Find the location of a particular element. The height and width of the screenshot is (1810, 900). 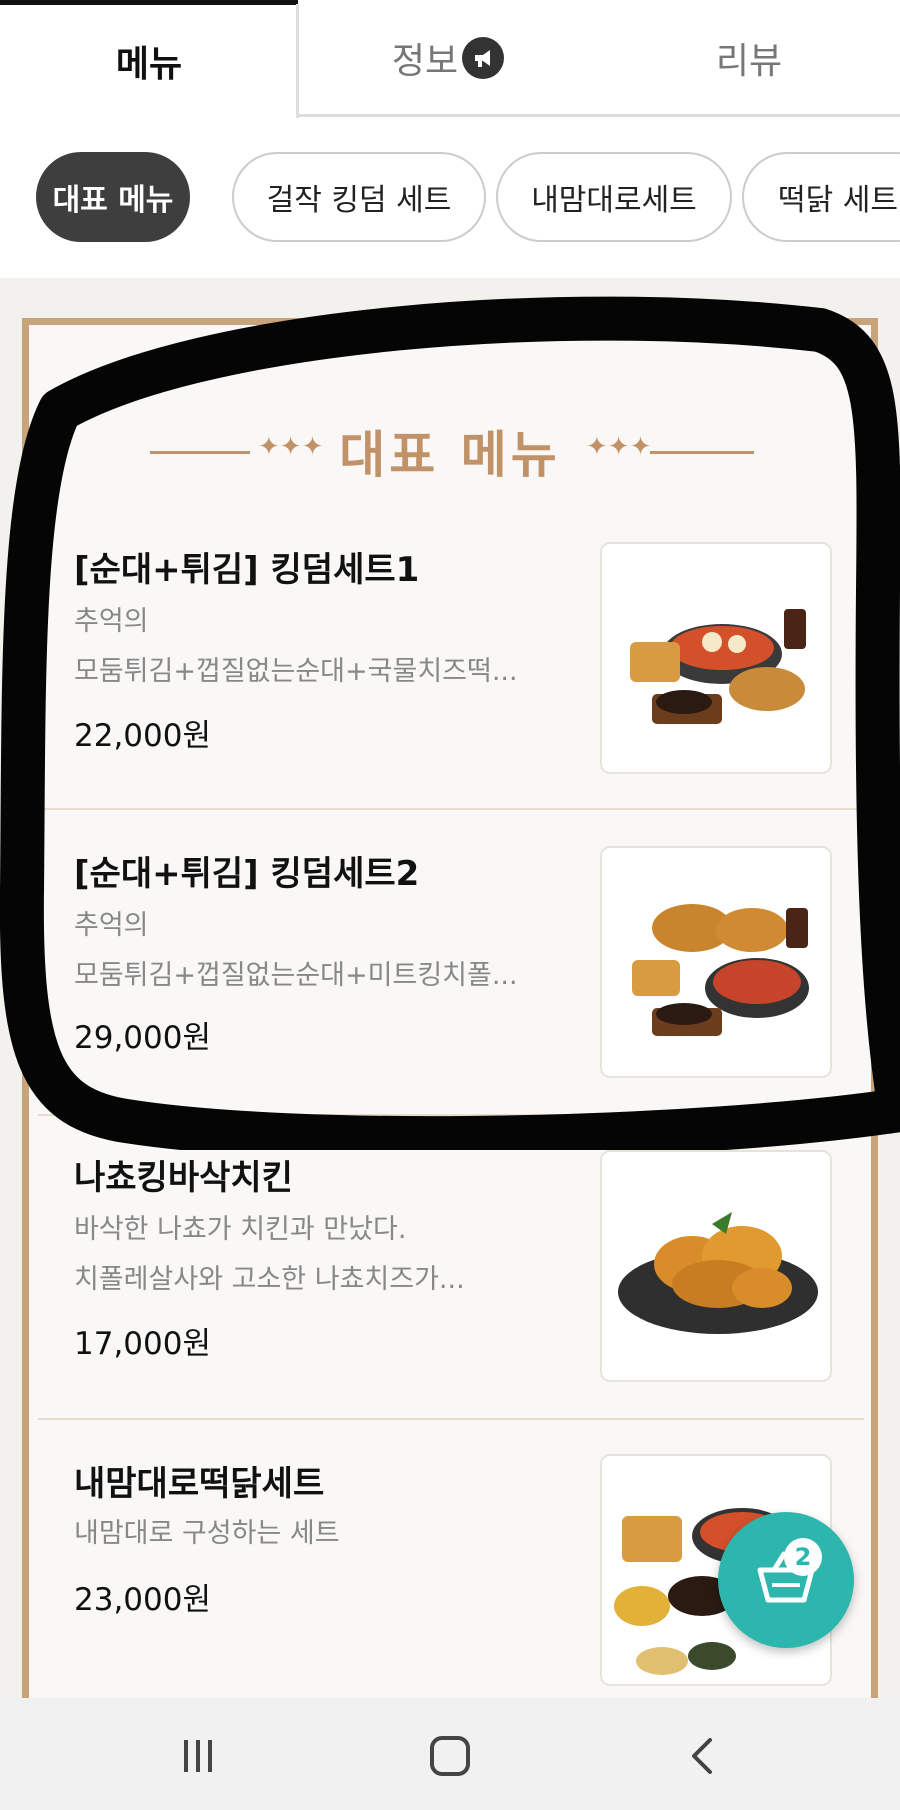

recent-apps-icon is located at coordinates (198, 1756).